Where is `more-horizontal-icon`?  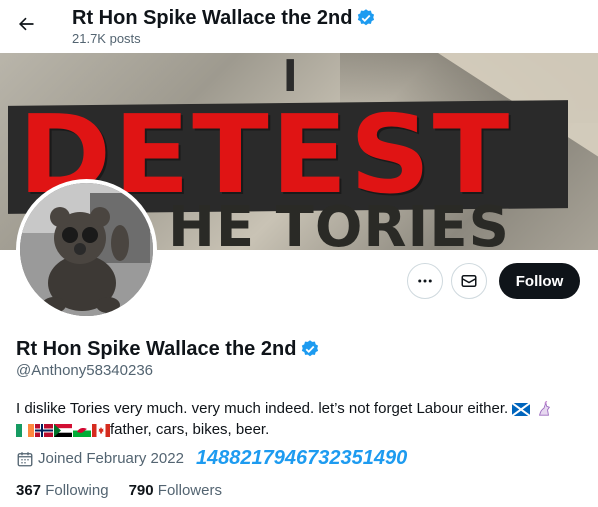 more-horizontal-icon is located at coordinates (425, 281).